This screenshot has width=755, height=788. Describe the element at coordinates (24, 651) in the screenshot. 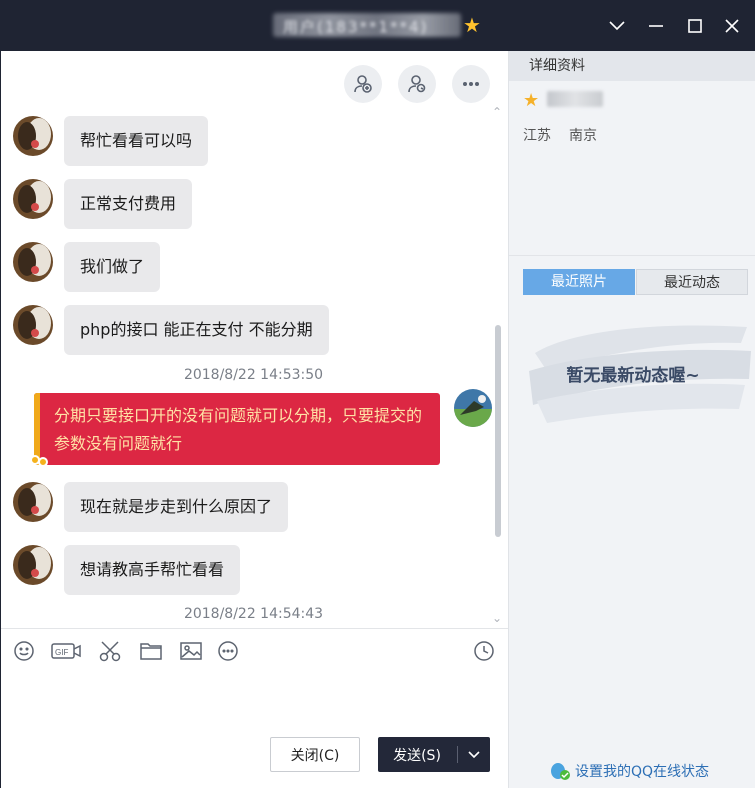

I see `emoji-icon` at that location.